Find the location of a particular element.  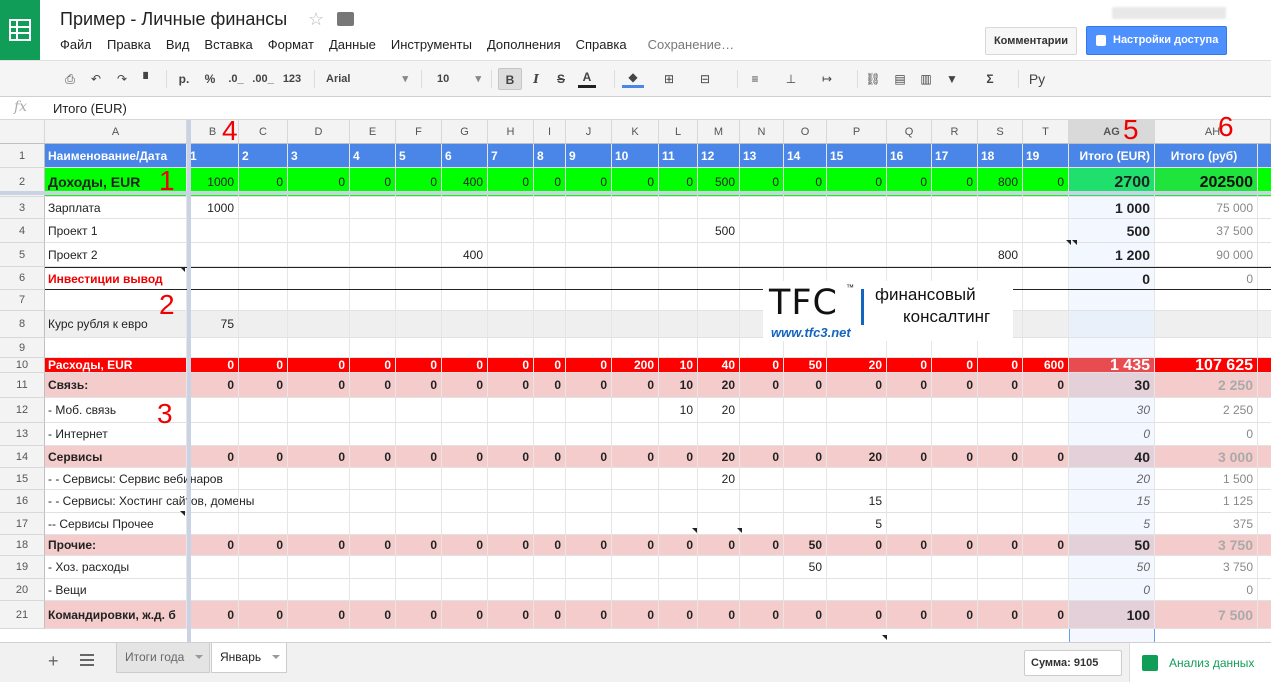

strikethrough-button: S is located at coordinates (561, 79).